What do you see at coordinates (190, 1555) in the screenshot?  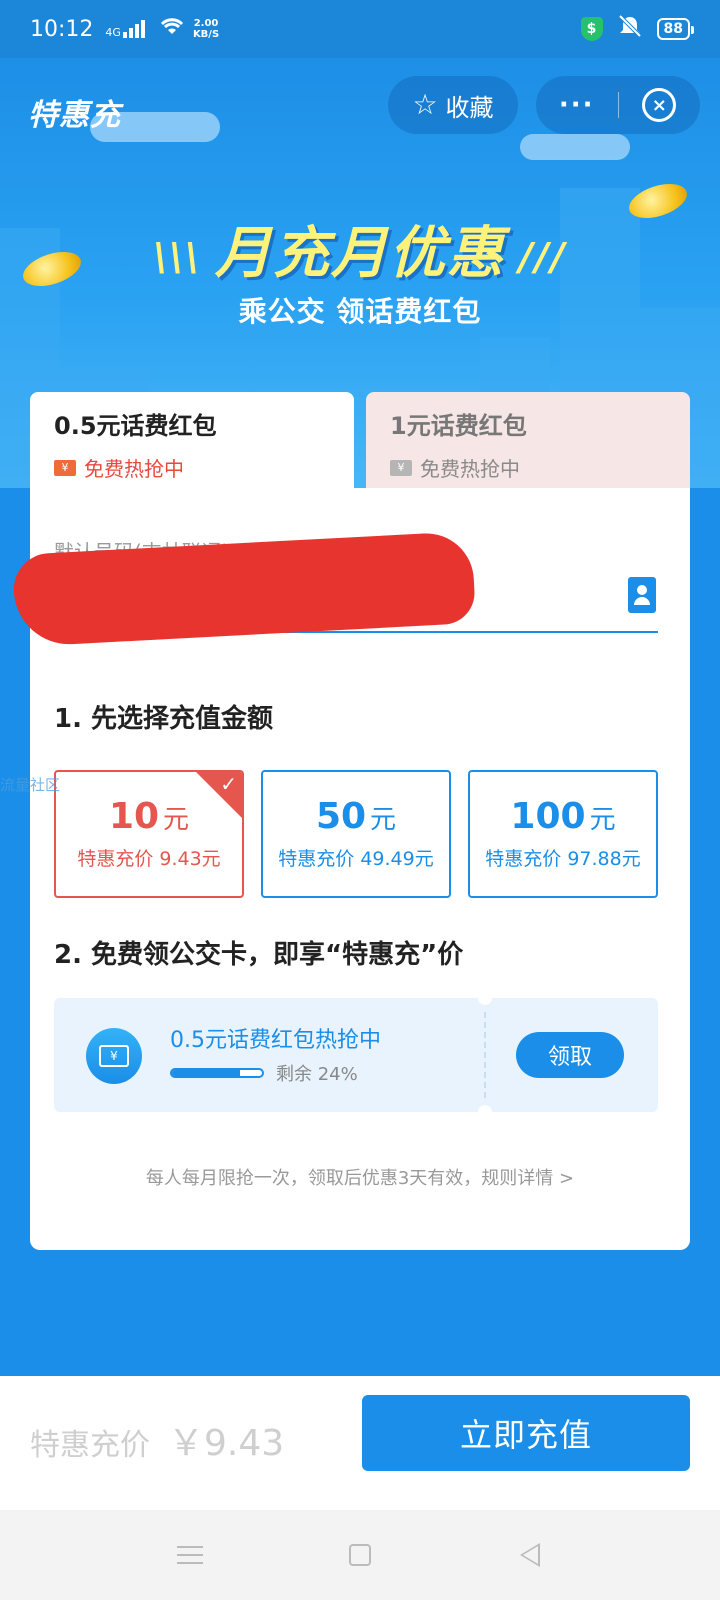 I see `menu-icon` at bounding box center [190, 1555].